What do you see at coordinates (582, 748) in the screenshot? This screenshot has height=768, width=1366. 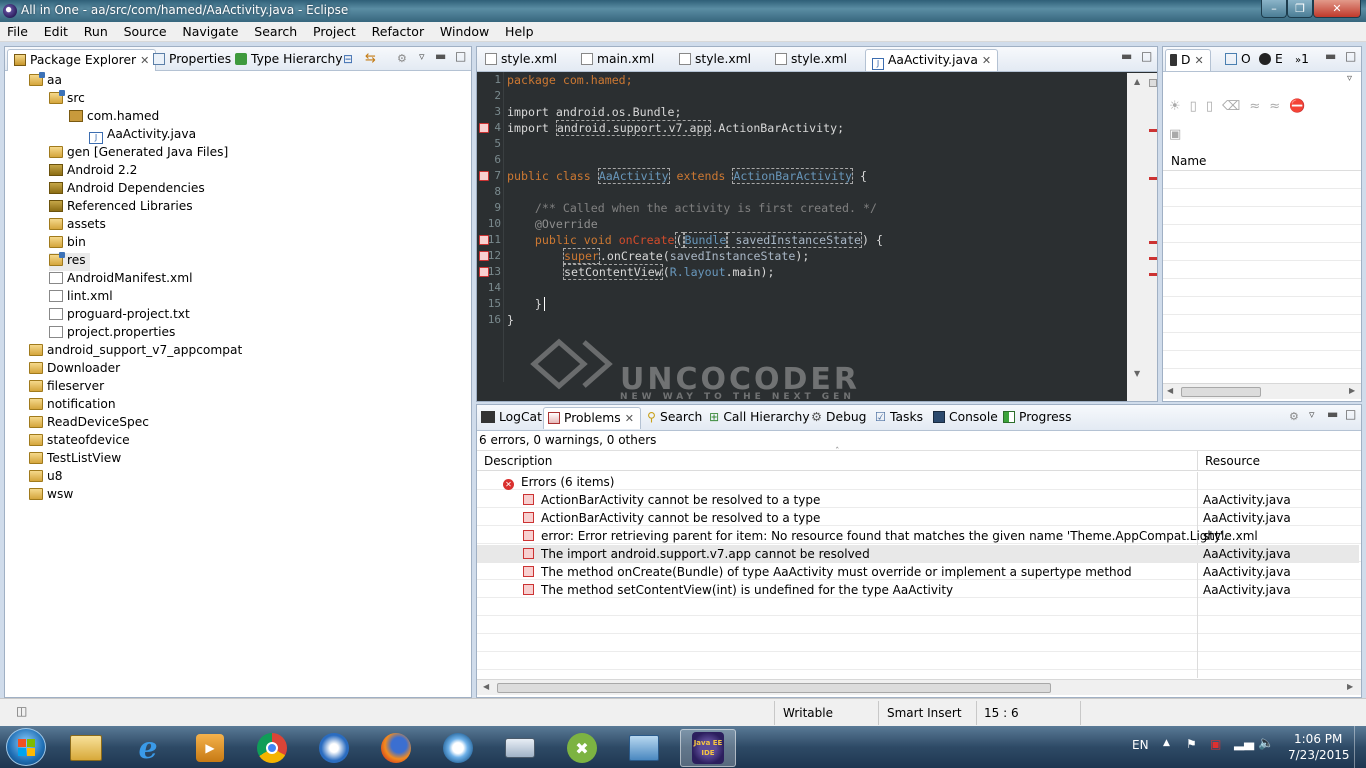 I see `taskbar-android-sdk: ✖` at bounding box center [582, 748].